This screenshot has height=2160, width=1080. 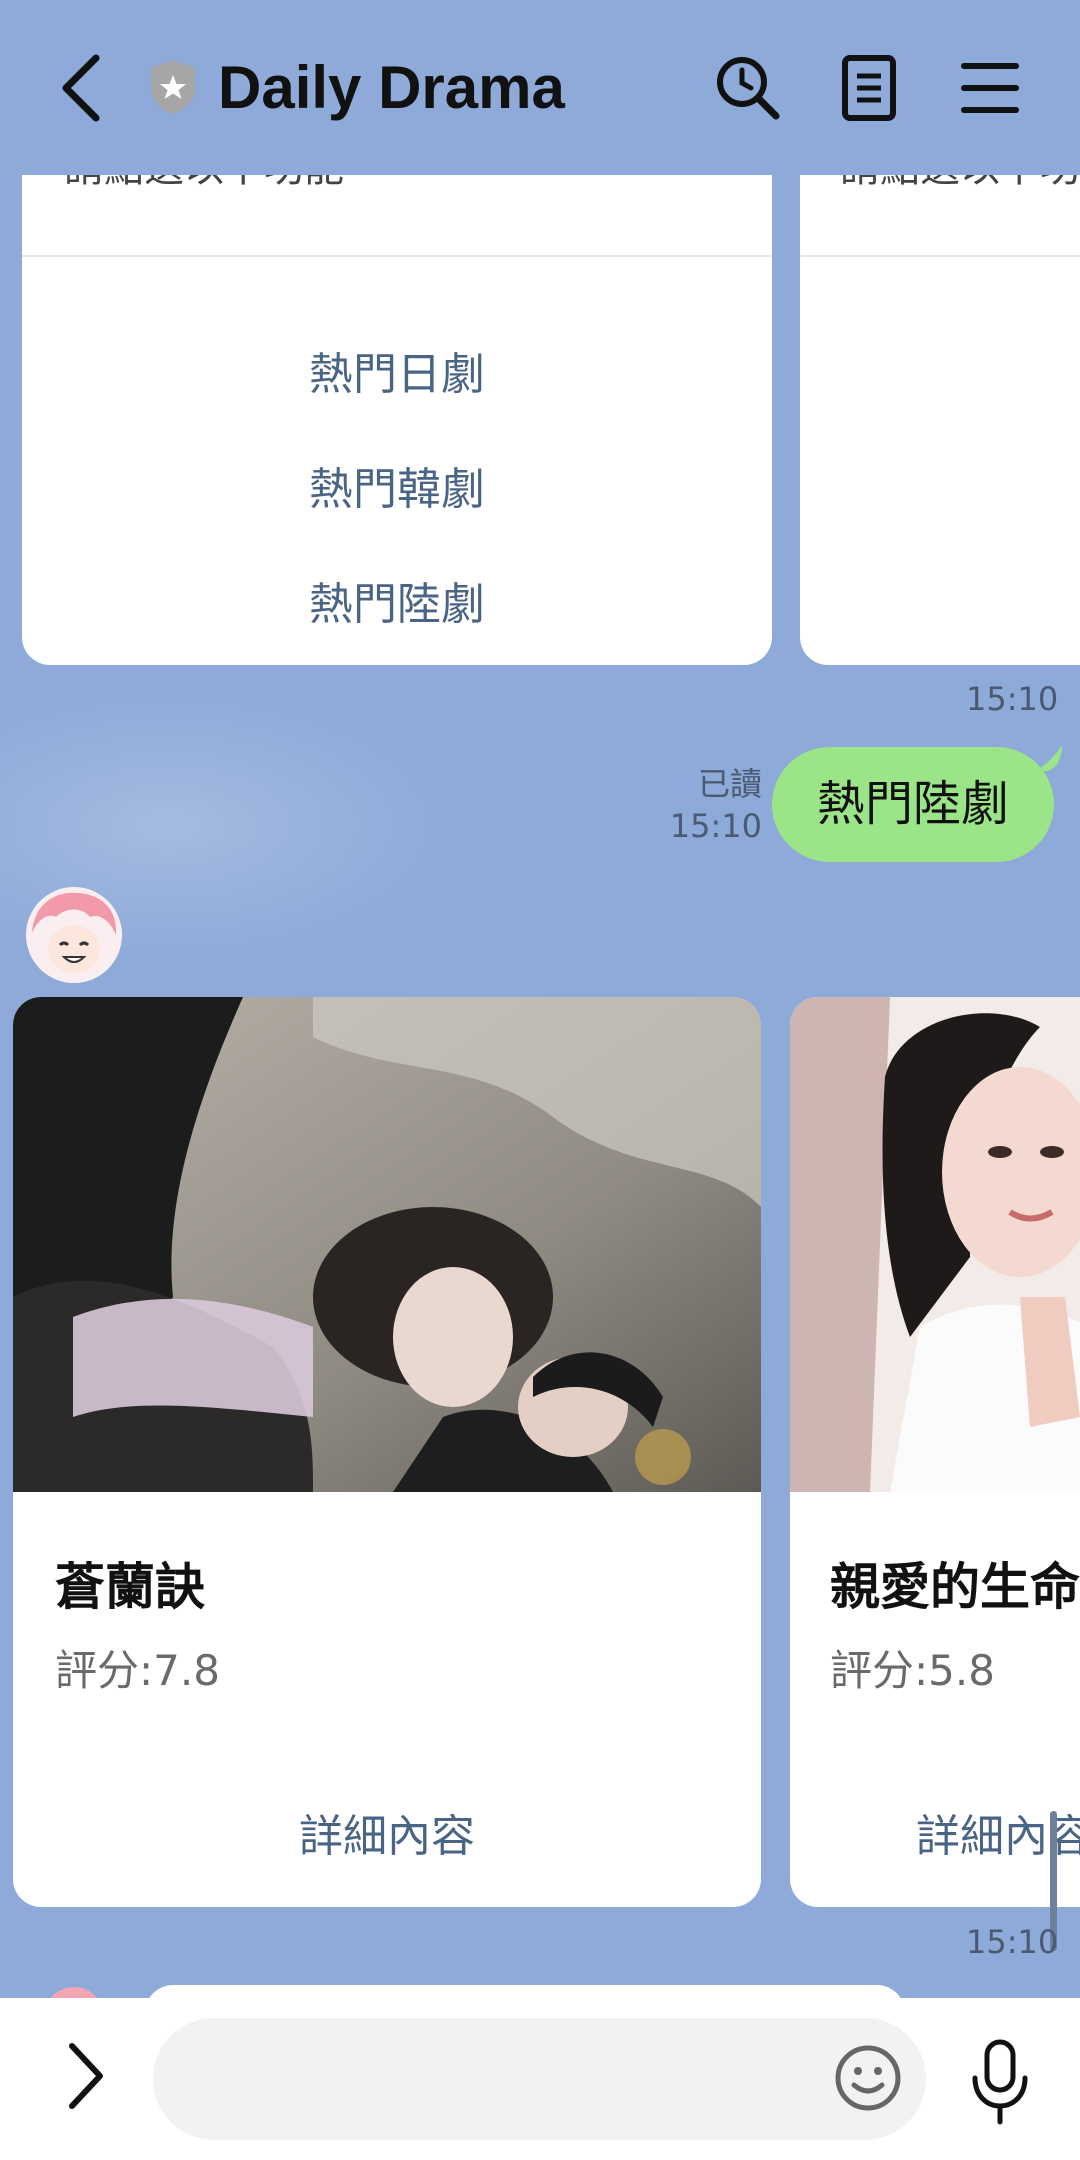 What do you see at coordinates (397, 605) in the screenshot?
I see `menu-item-chinese-drama: 熱門陸劇` at bounding box center [397, 605].